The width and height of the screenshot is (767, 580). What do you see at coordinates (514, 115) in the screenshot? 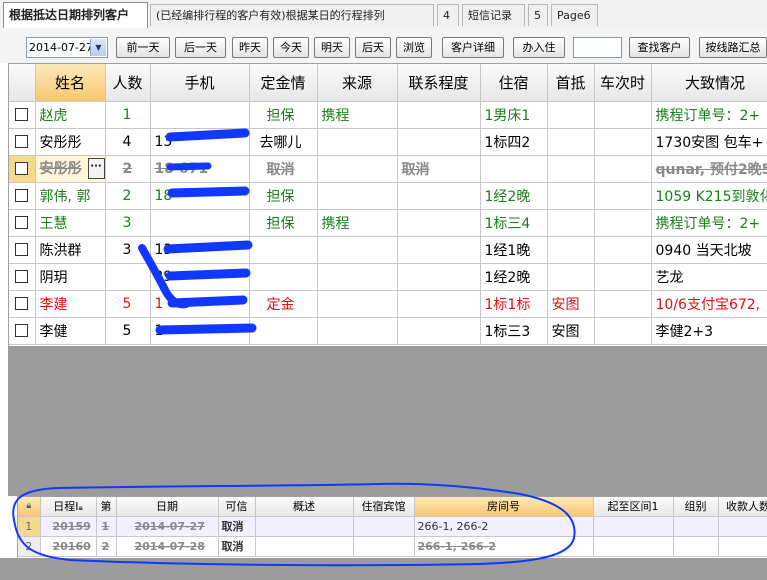
I see `cell-lodging: 1男床1` at bounding box center [514, 115].